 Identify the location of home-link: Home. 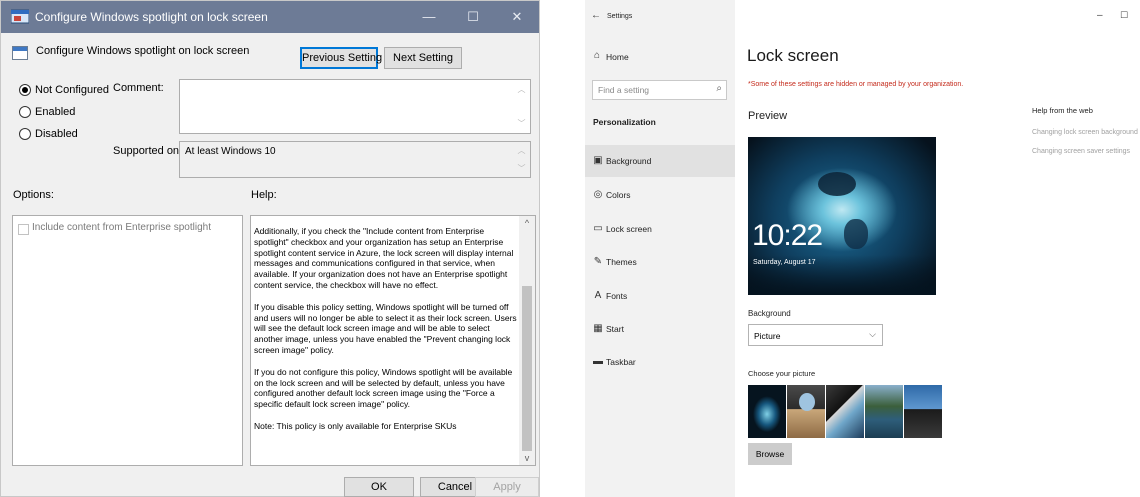
(617, 57).